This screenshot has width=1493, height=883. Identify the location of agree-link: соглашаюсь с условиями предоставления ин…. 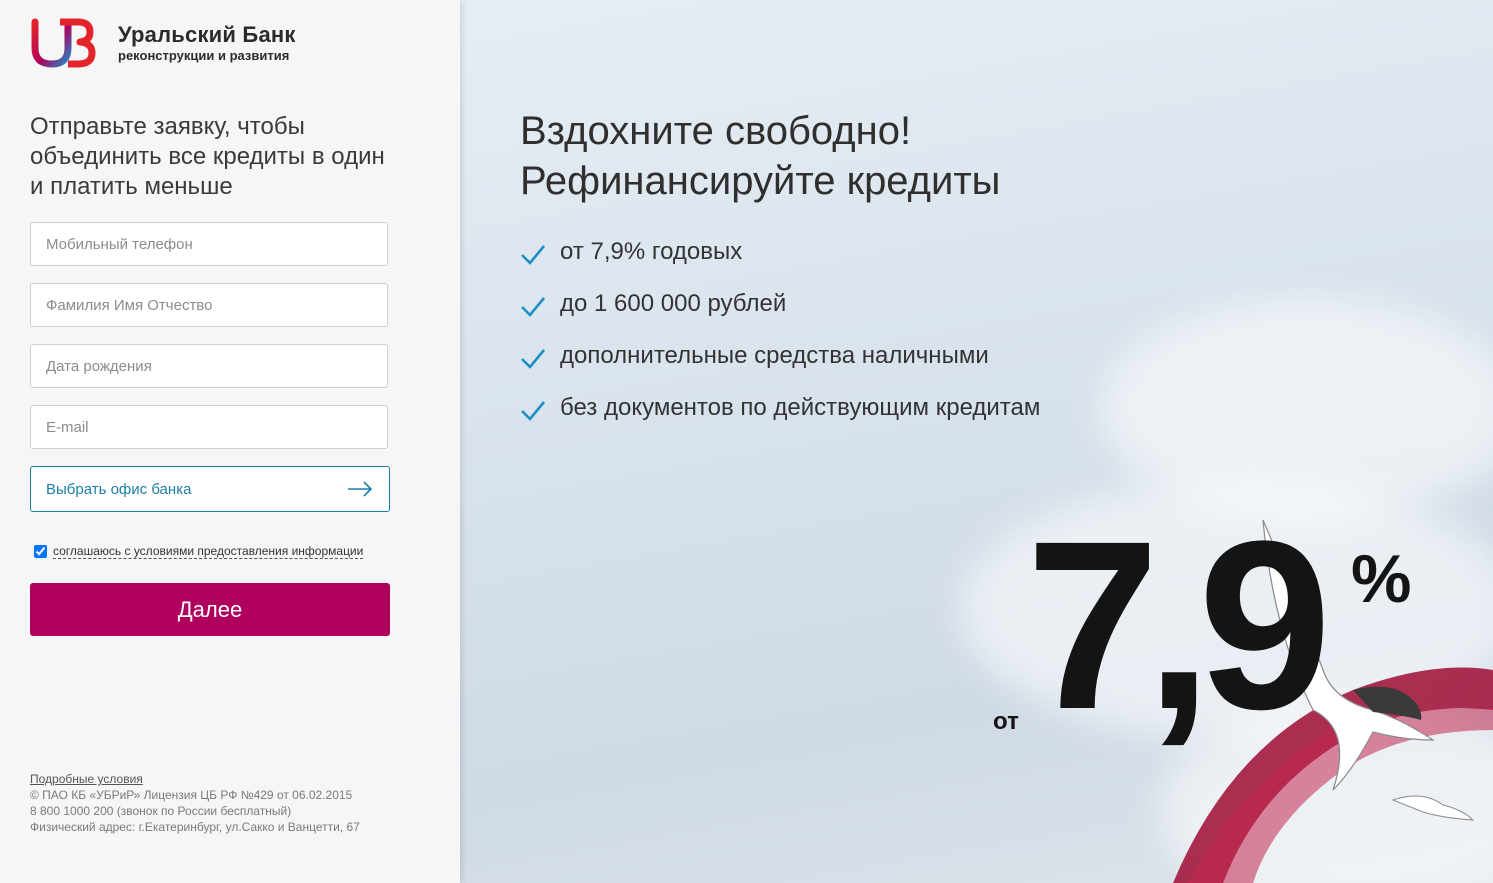
(208, 551).